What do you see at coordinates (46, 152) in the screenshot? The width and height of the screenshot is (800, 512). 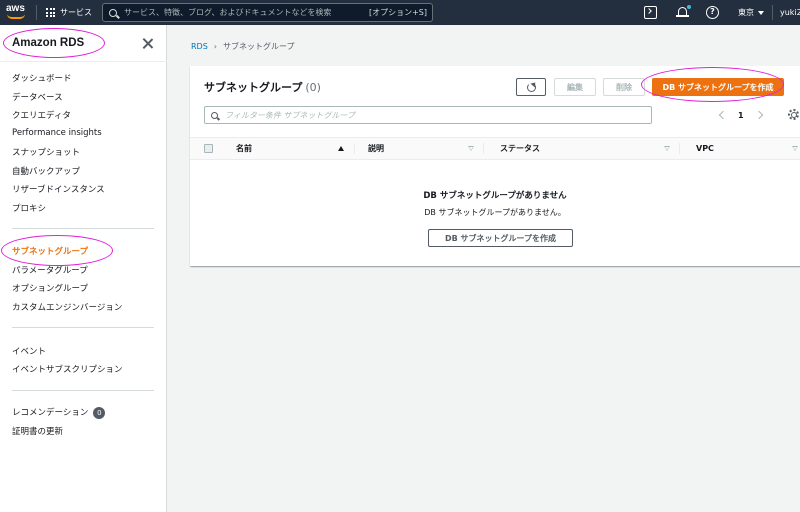 I see `sidebar-item-snapshots: スナップショット` at bounding box center [46, 152].